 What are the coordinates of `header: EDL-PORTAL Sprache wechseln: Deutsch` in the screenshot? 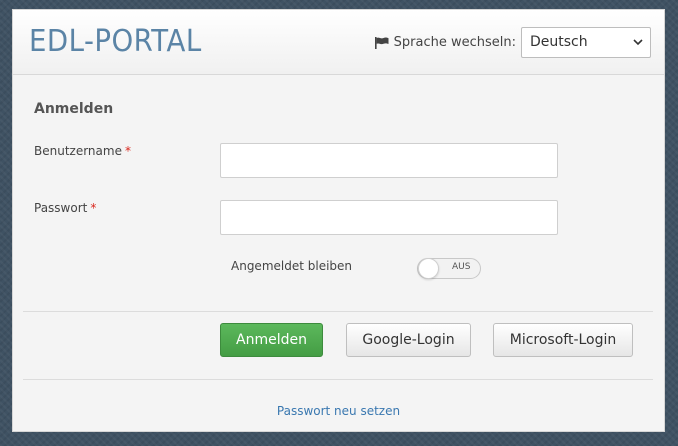 It's located at (338, 42).